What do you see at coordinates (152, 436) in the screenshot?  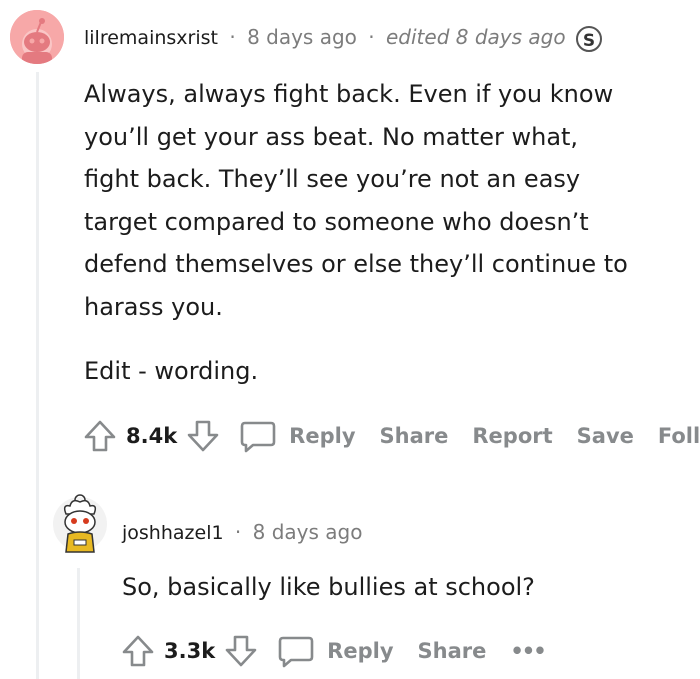 I see `vote-count: 8.4k` at bounding box center [152, 436].